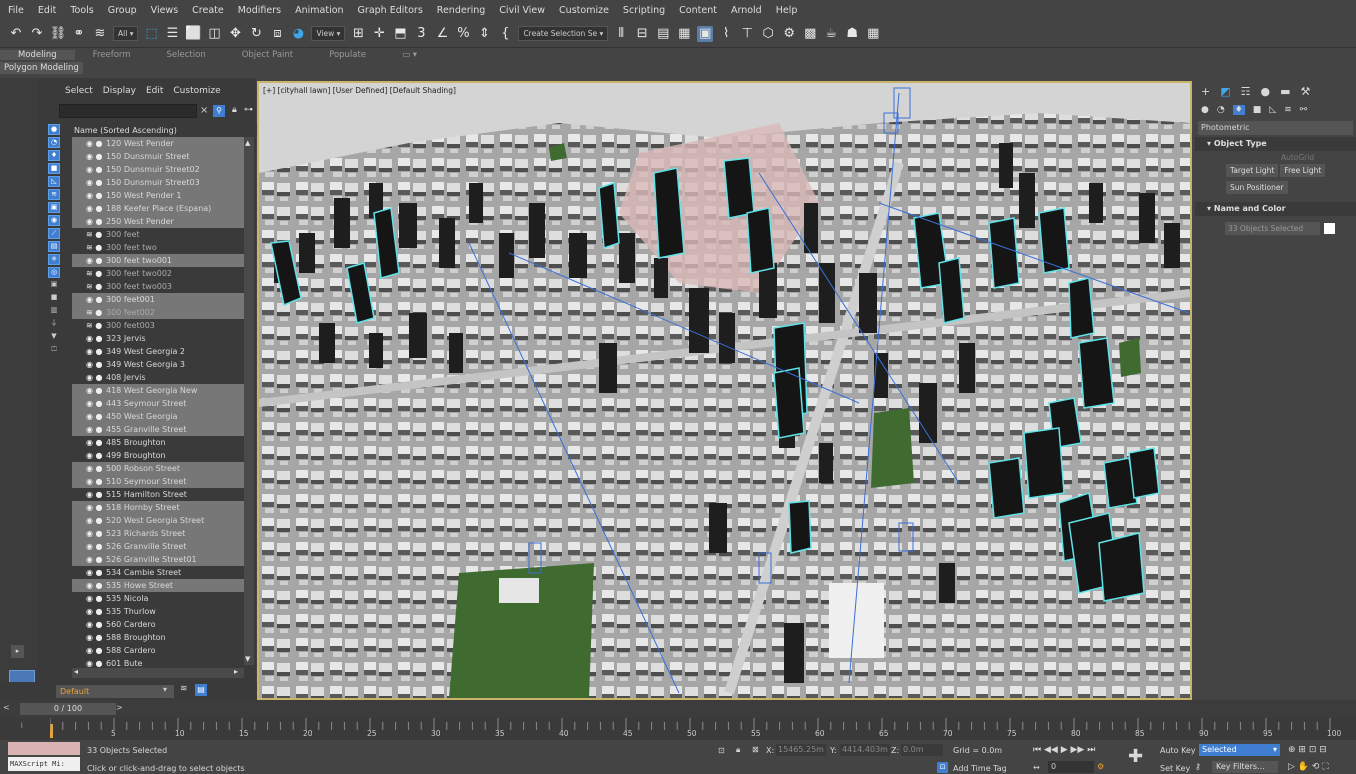  Describe the element at coordinates (158, 507) in the screenshot. I see `scene-object-row: ◉ ● 518 Hornby Street` at that location.